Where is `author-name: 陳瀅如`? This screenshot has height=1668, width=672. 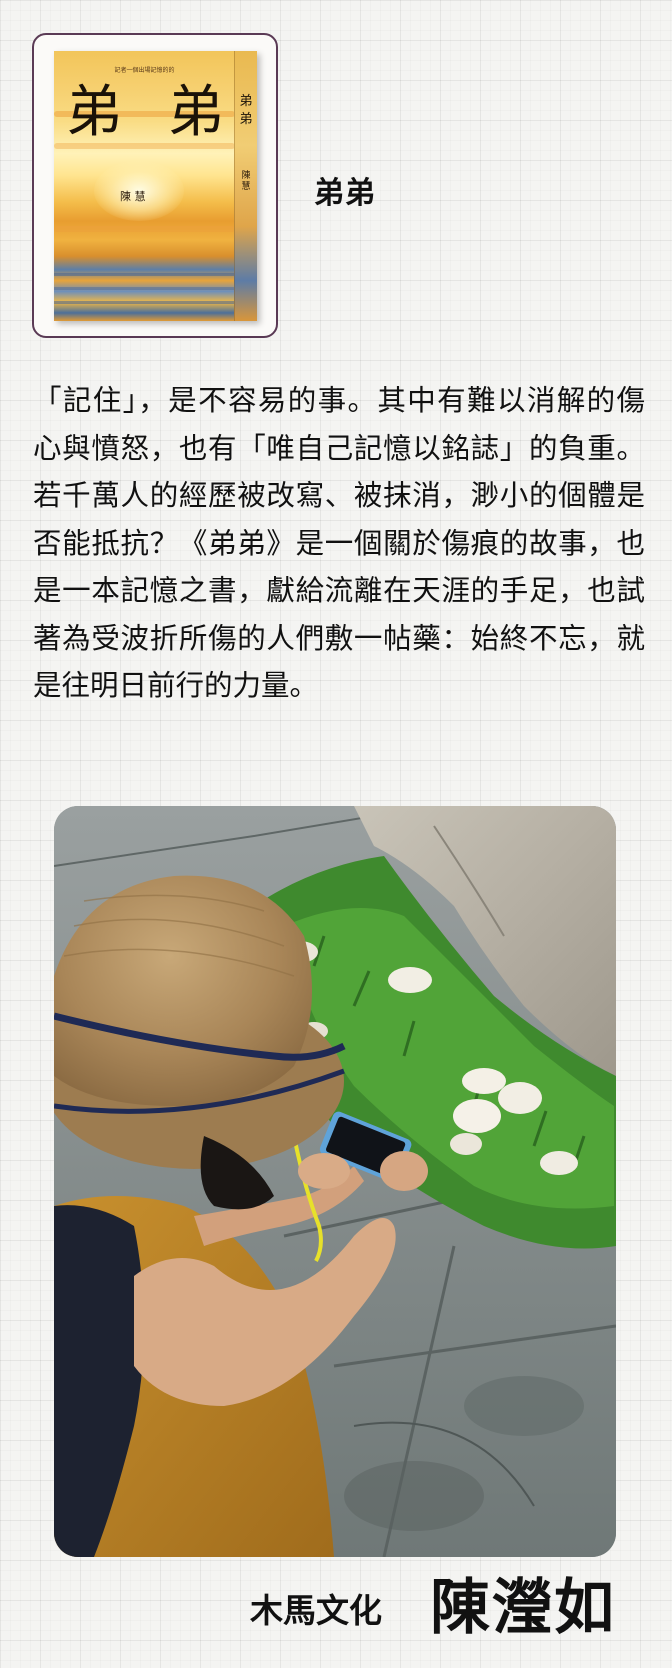 author-name: 陳瀅如 is located at coordinates (523, 1608).